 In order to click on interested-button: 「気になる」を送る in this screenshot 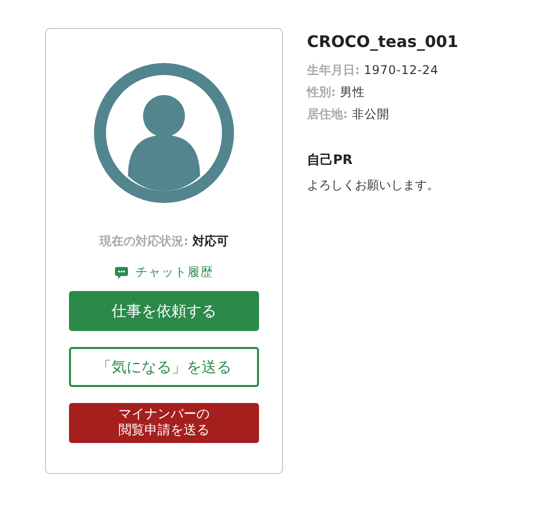, I will do `click(164, 367)`.